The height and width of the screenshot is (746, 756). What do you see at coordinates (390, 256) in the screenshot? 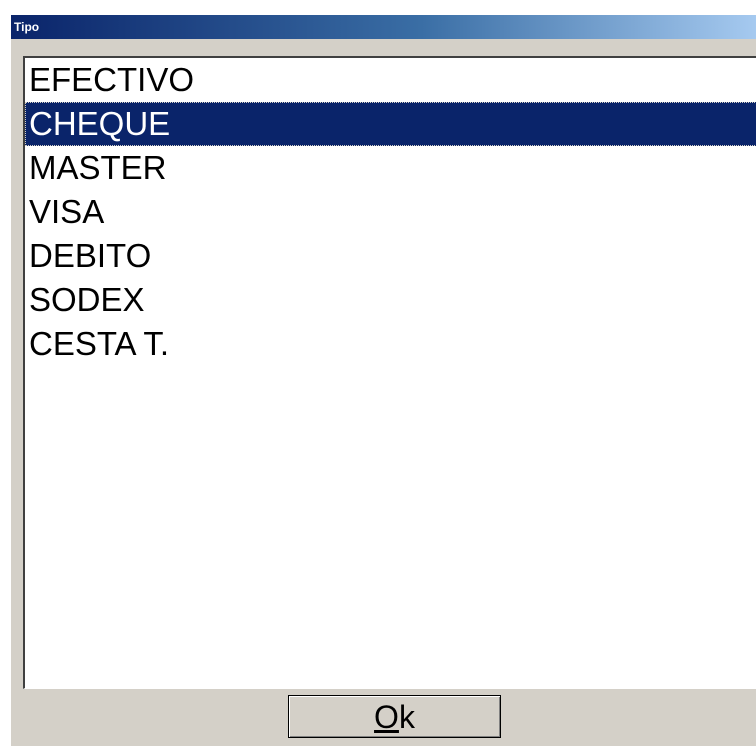
I see `list-item-debito: DEBITO` at bounding box center [390, 256].